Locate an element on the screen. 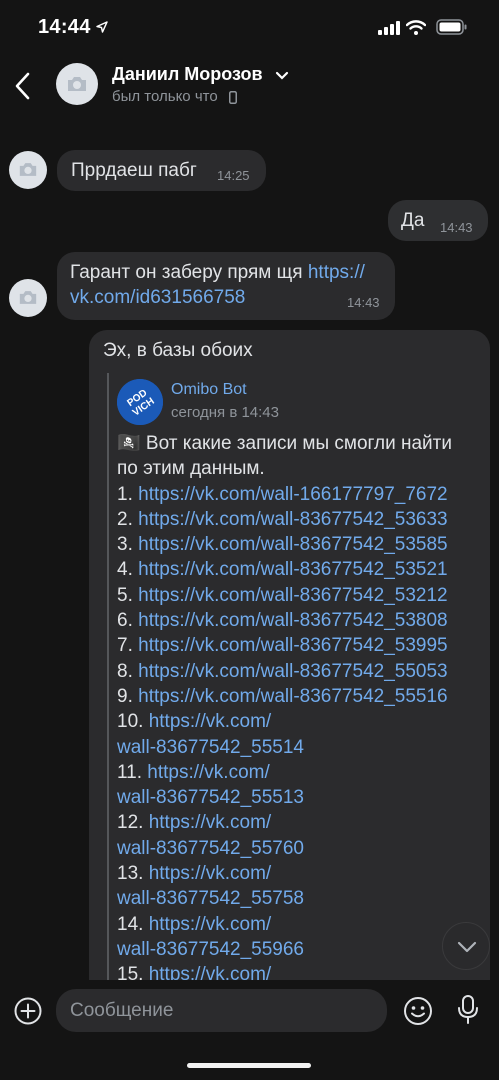 The image size is (499, 1080). list-item: 1. https://vk.com/wall-166177797_7672 is located at coordinates (300, 494).